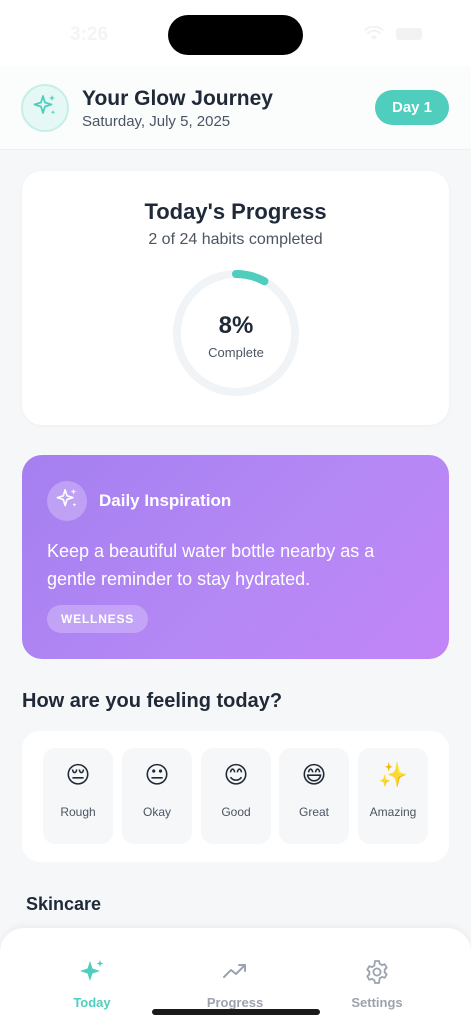  I want to click on logo, so click(45, 108).